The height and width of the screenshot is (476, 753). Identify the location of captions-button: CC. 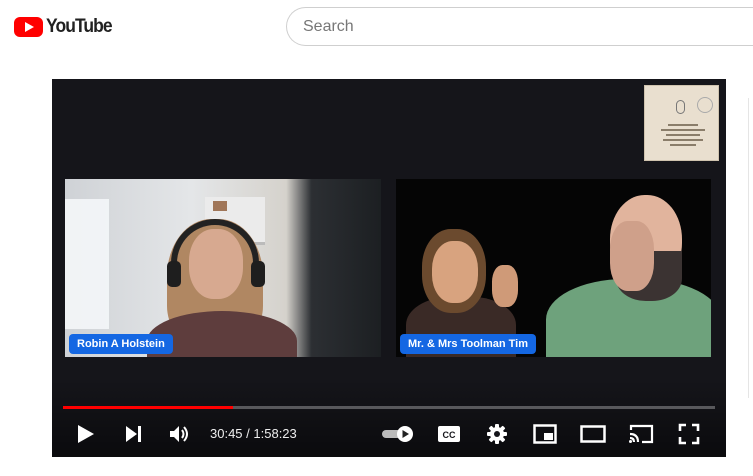
(449, 434).